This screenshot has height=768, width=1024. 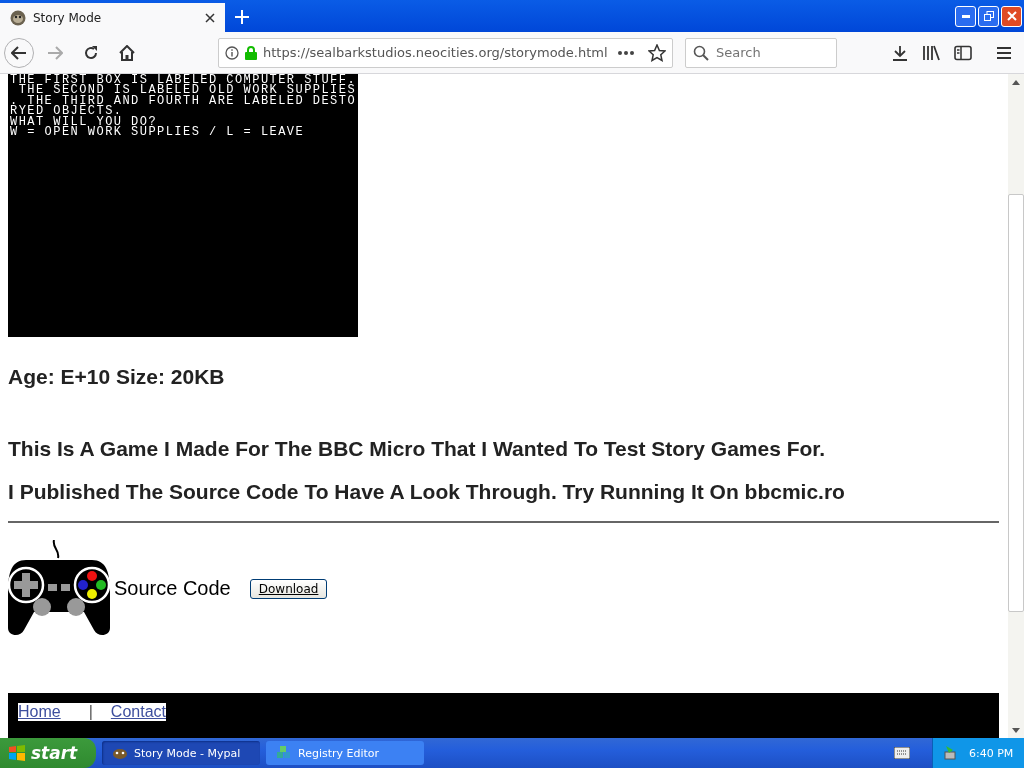 What do you see at coordinates (158, 132) in the screenshot?
I see `screen-text: W = OPEN WORK SUPPLIES / L = LEAVE` at bounding box center [158, 132].